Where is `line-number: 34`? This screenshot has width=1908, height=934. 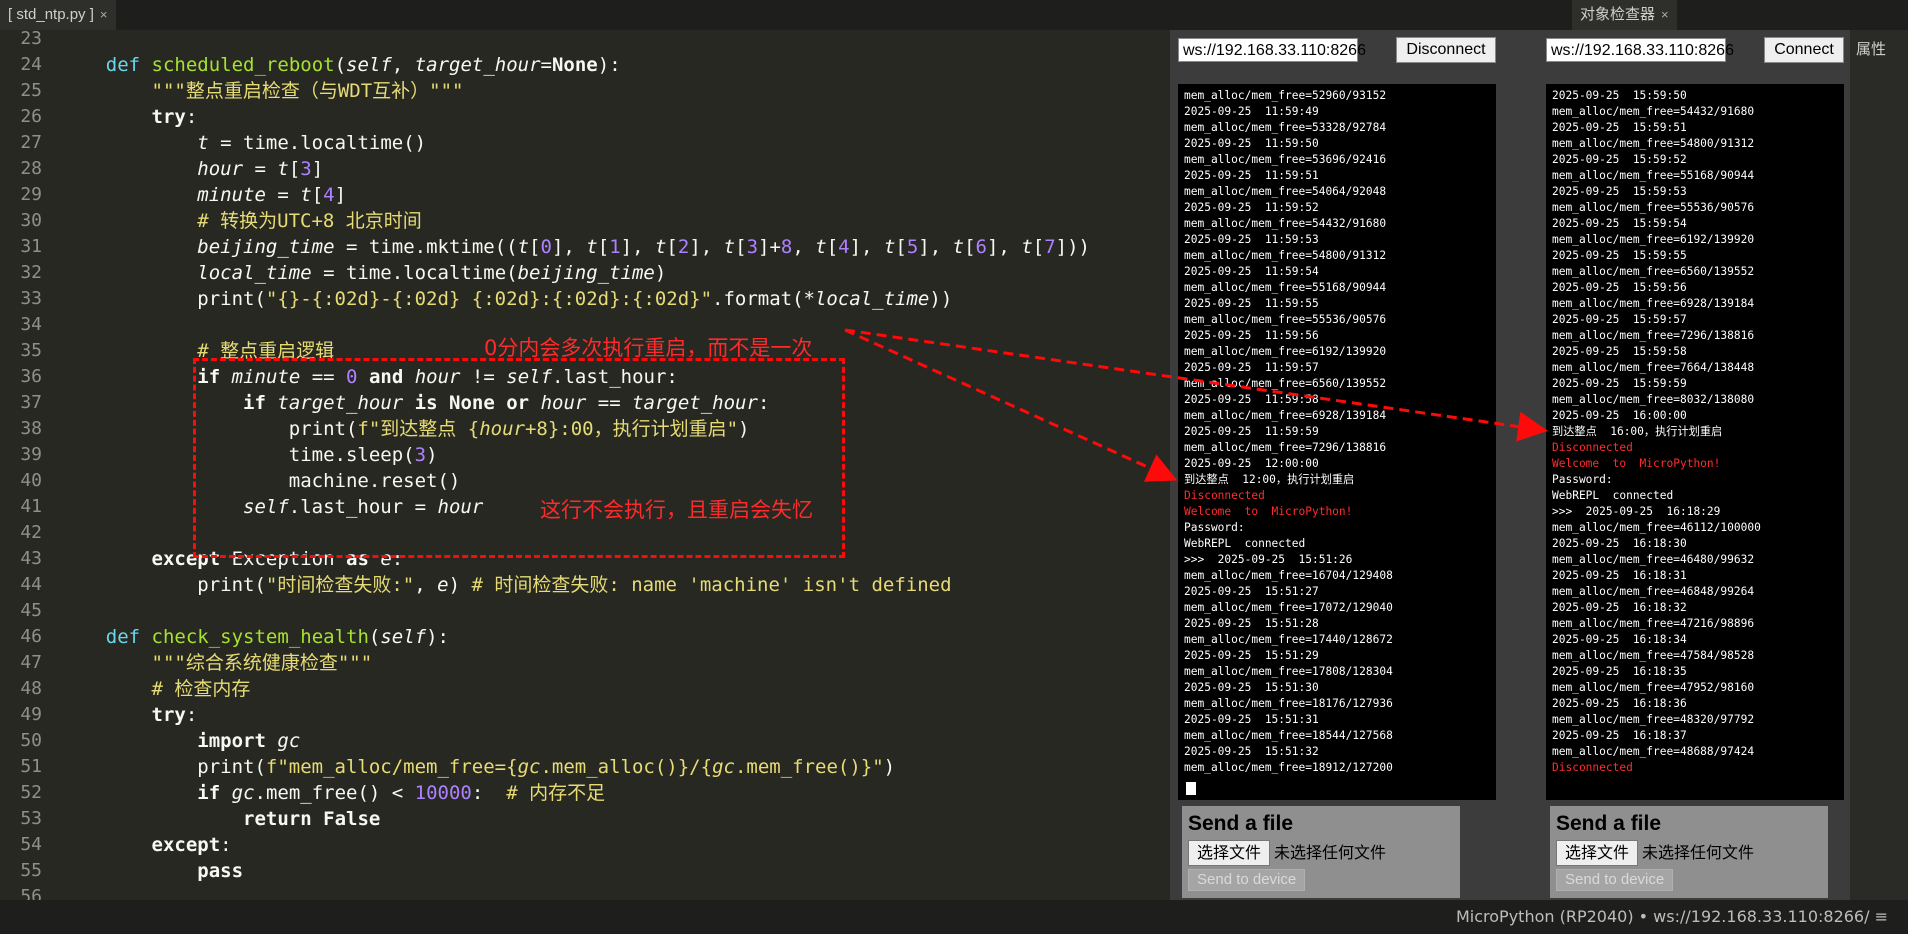 line-number: 34 is located at coordinates (31, 324).